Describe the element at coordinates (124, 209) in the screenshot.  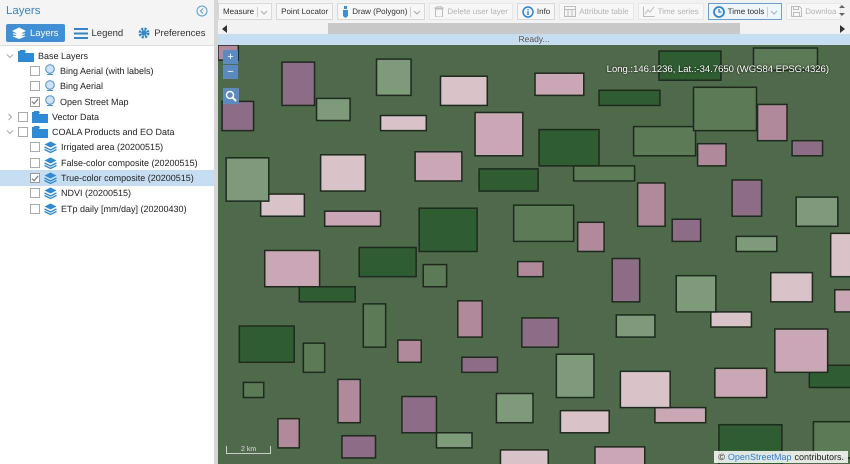
I see `tree-label: ETp daily [mm/day] (20200430)` at that location.